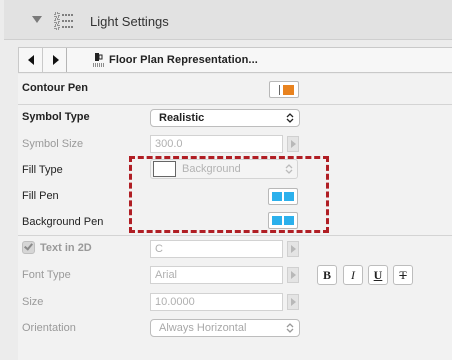  Describe the element at coordinates (279, 90) in the screenshot. I see `pen-divider` at that location.